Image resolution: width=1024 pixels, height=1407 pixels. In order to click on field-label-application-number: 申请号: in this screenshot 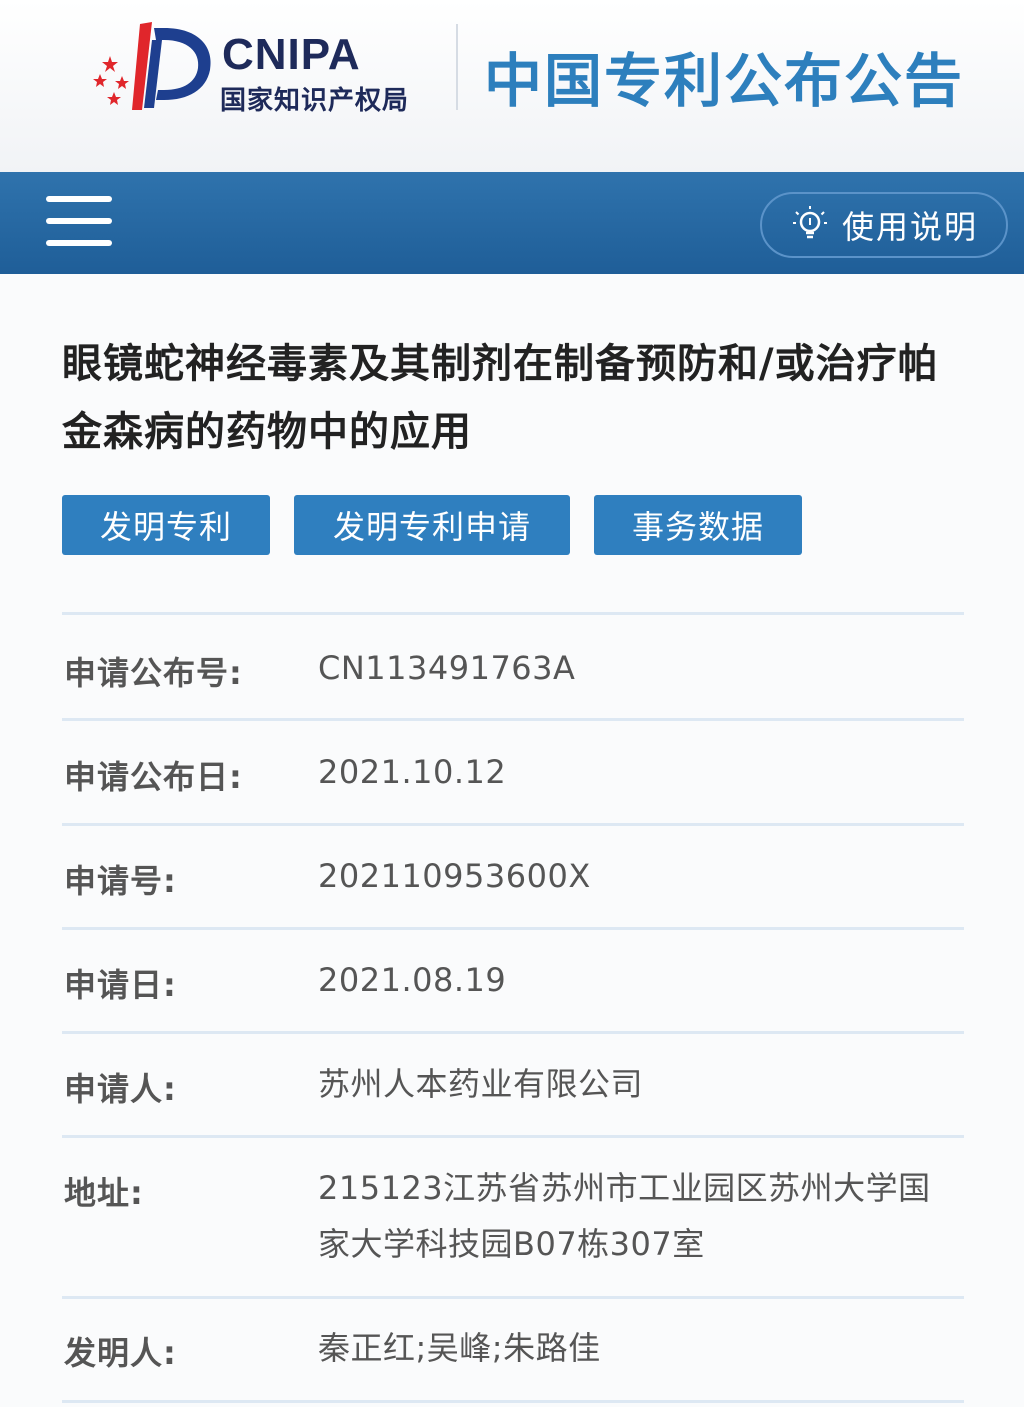, I will do `click(120, 881)`.